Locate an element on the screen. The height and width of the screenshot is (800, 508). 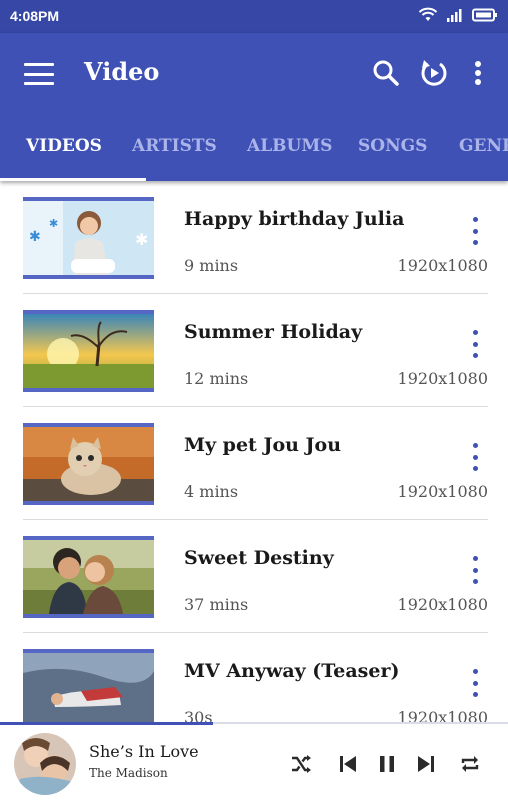
tab-videos: VIDEOS is located at coordinates (64, 154).